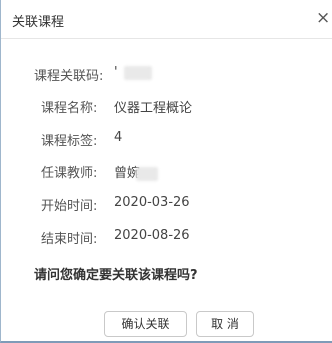 Image resolution: width=332 pixels, height=343 pixels. I want to click on confirm-question: 请问您确定要关联该课程吗?, so click(116, 275).